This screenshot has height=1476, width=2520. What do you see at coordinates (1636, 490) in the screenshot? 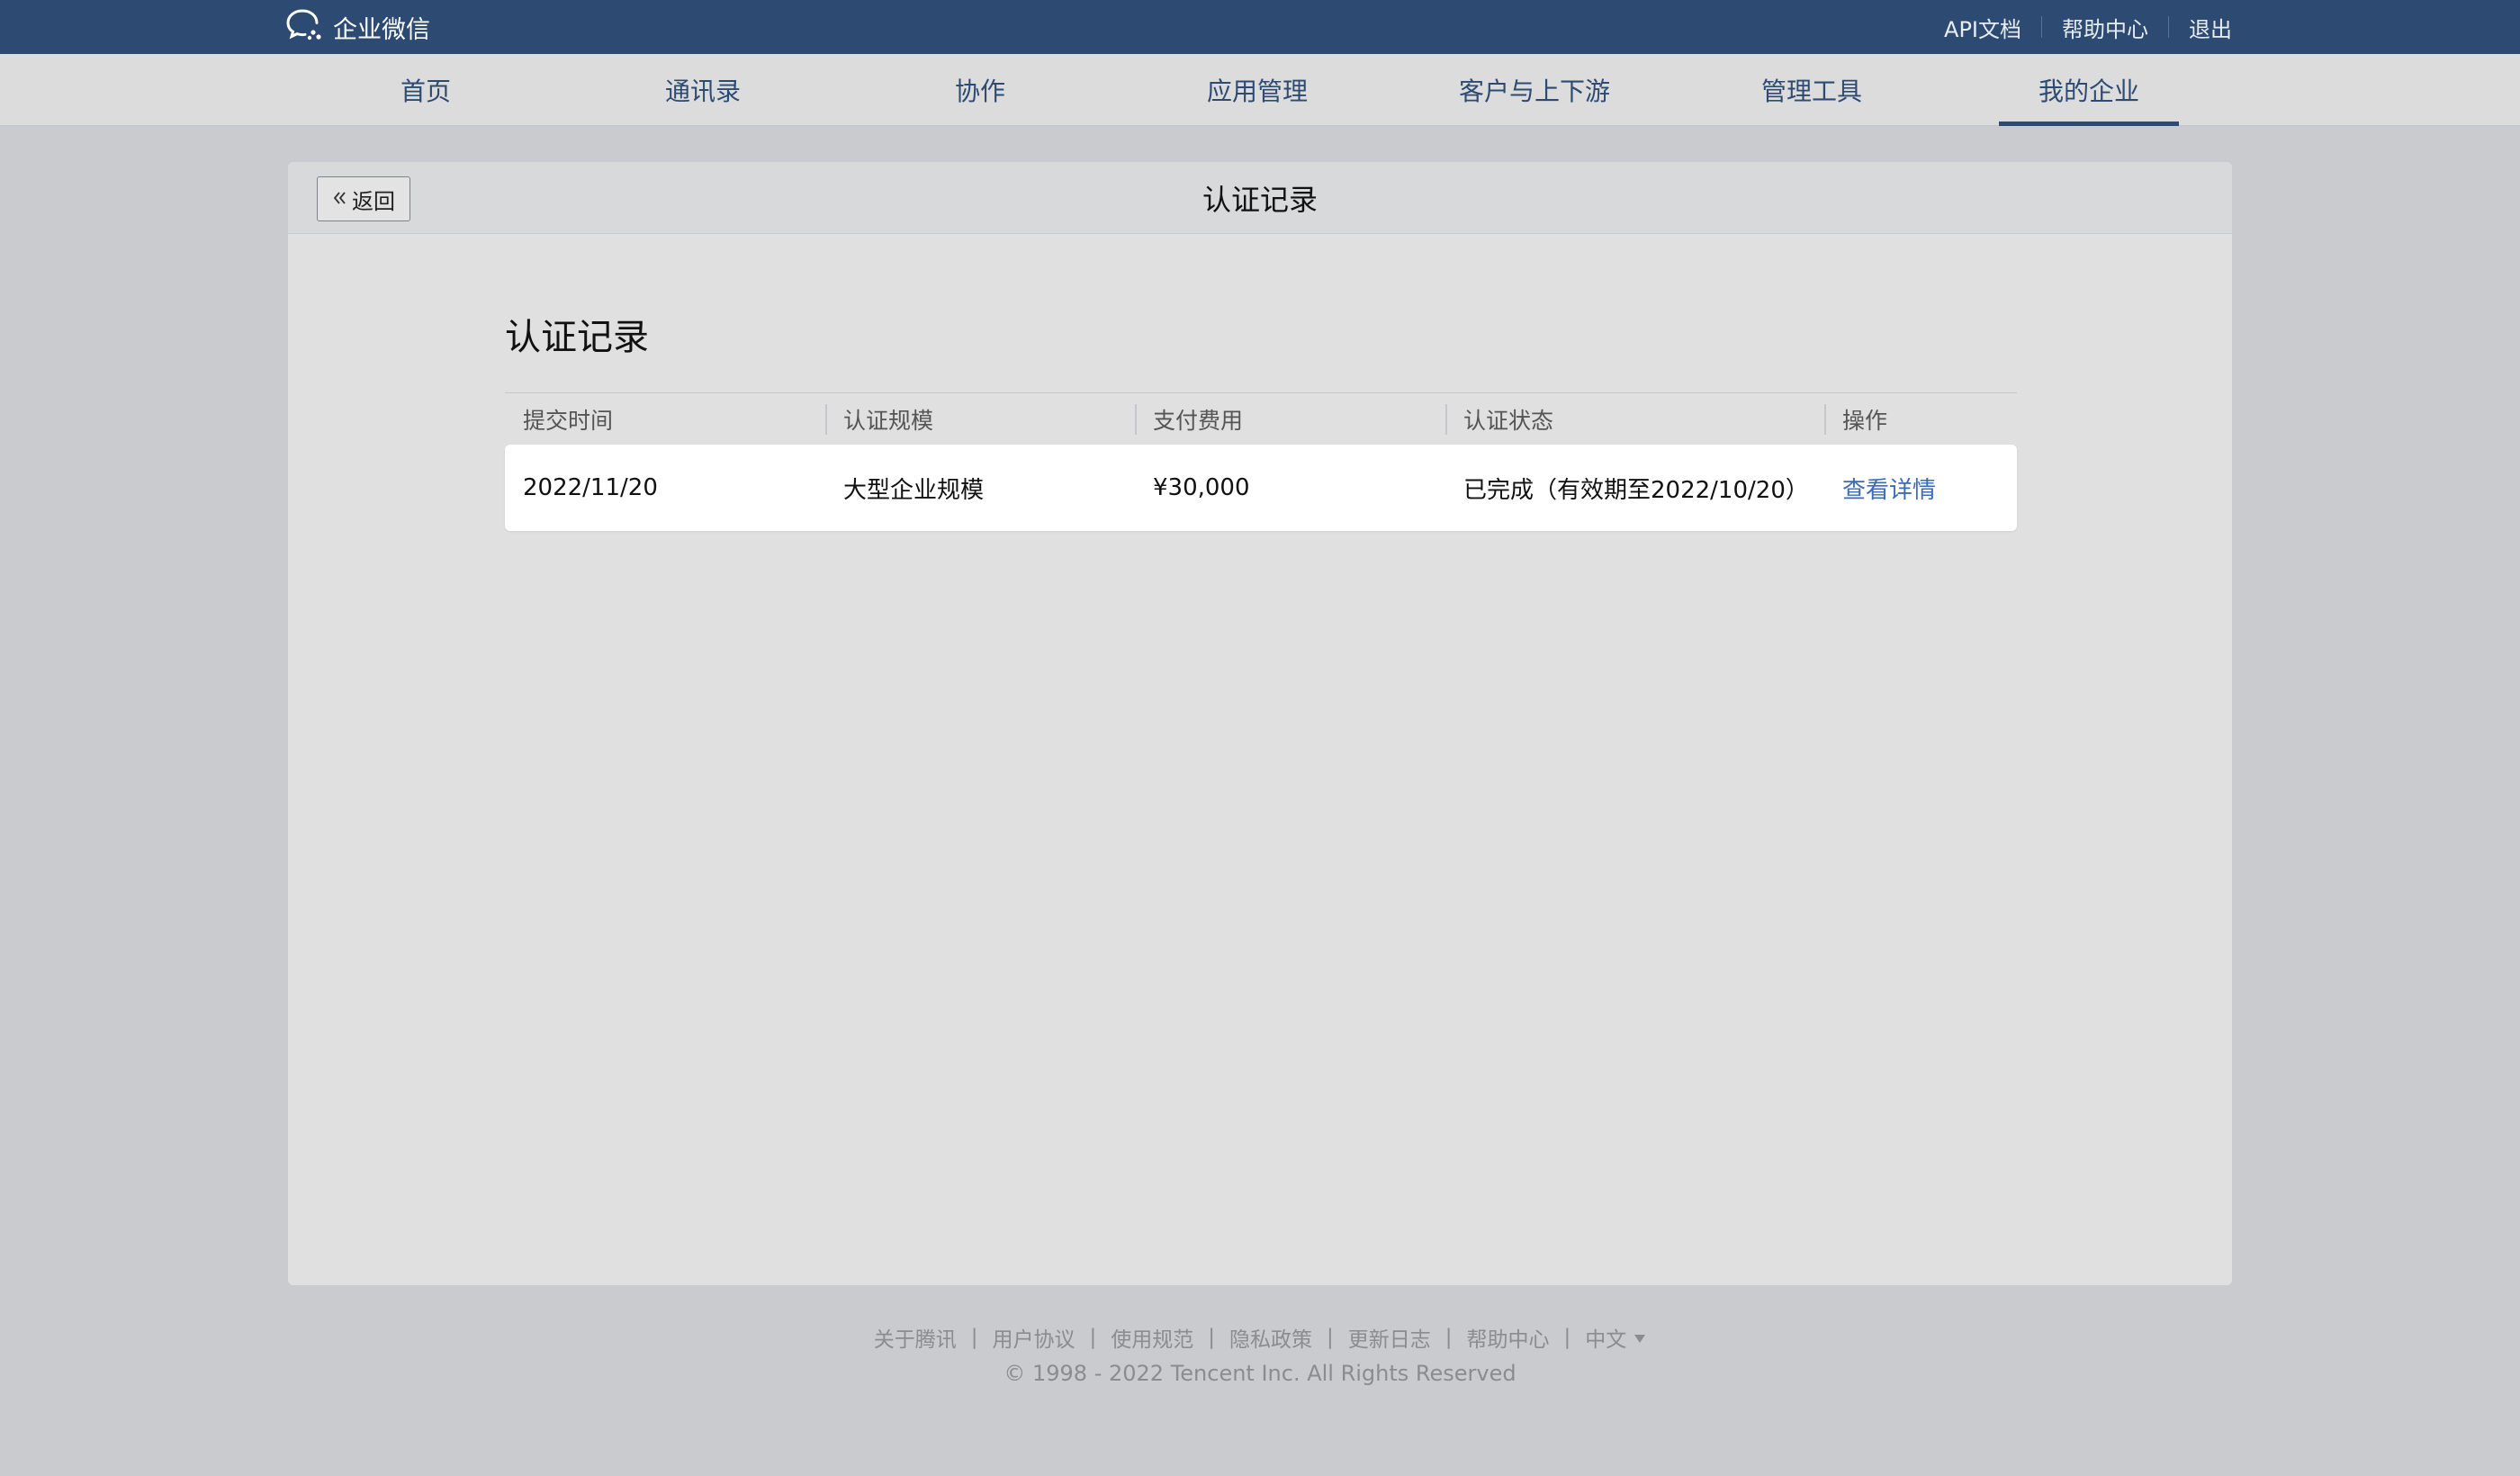
I see `cell-status: 已完成（有效期至2022/10/20）` at bounding box center [1636, 490].